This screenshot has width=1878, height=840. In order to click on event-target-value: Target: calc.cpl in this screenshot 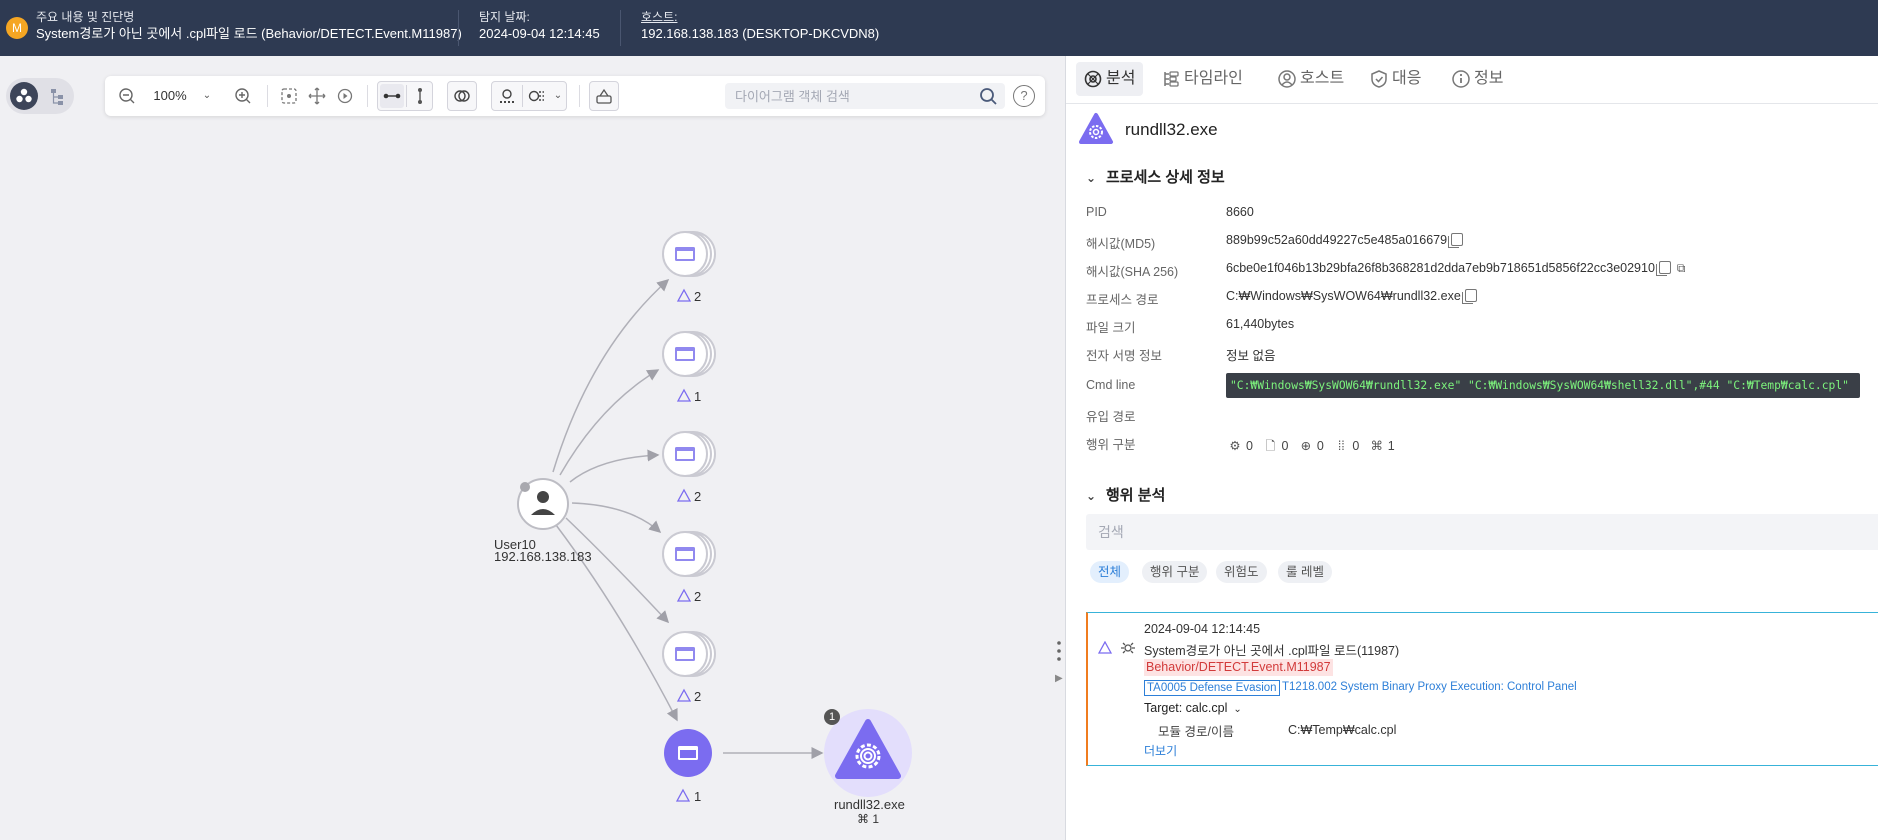, I will do `click(1186, 708)`.